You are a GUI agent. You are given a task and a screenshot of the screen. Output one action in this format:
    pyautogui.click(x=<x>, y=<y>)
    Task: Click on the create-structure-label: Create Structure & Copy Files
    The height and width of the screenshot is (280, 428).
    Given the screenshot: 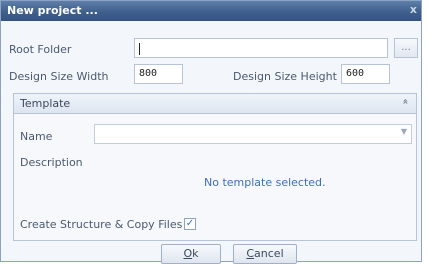 What is the action you would take?
    pyautogui.click(x=101, y=224)
    